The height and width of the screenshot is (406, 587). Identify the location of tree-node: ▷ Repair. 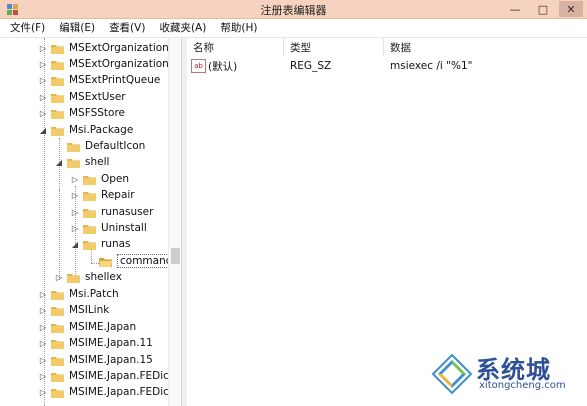
(102, 195).